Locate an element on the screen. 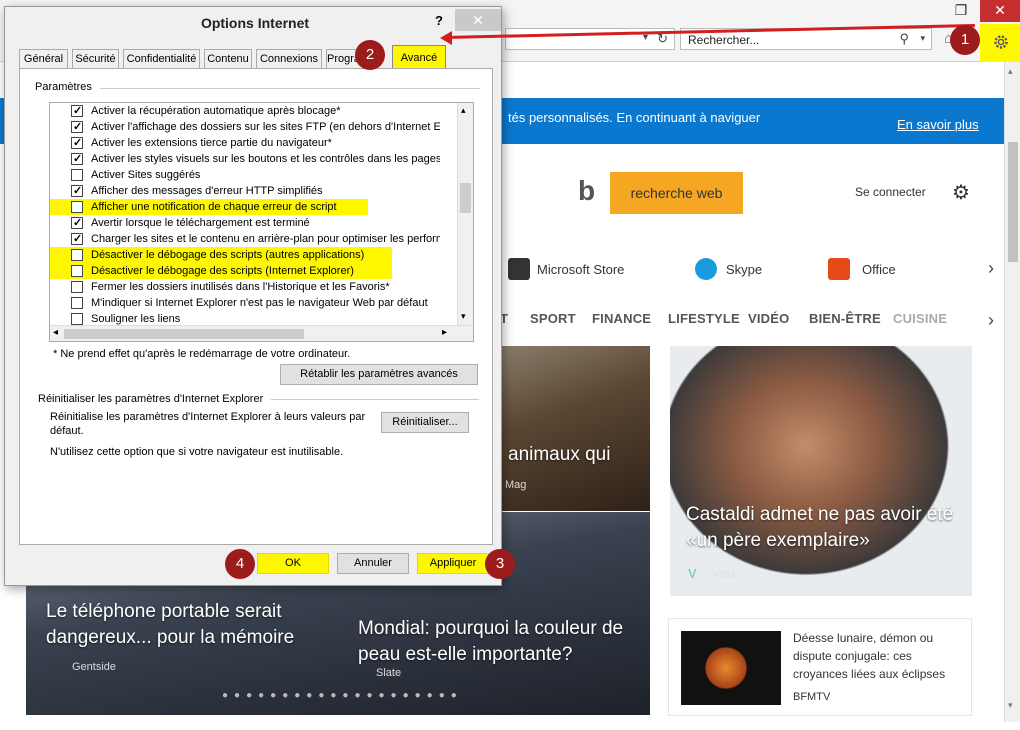 This screenshot has width=1020, height=730. apply-button: Appliquer is located at coordinates (453, 563).